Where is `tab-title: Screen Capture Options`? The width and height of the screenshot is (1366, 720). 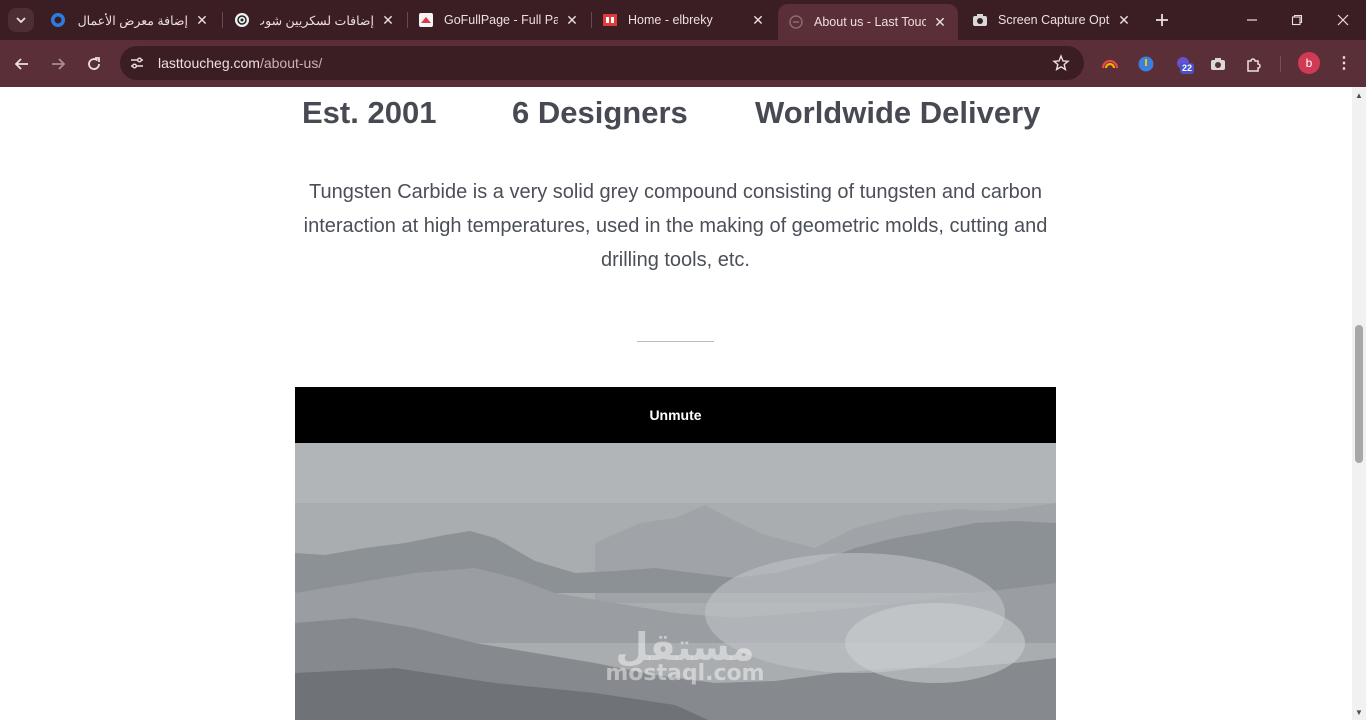 tab-title: Screen Capture Options is located at coordinates (1054, 20).